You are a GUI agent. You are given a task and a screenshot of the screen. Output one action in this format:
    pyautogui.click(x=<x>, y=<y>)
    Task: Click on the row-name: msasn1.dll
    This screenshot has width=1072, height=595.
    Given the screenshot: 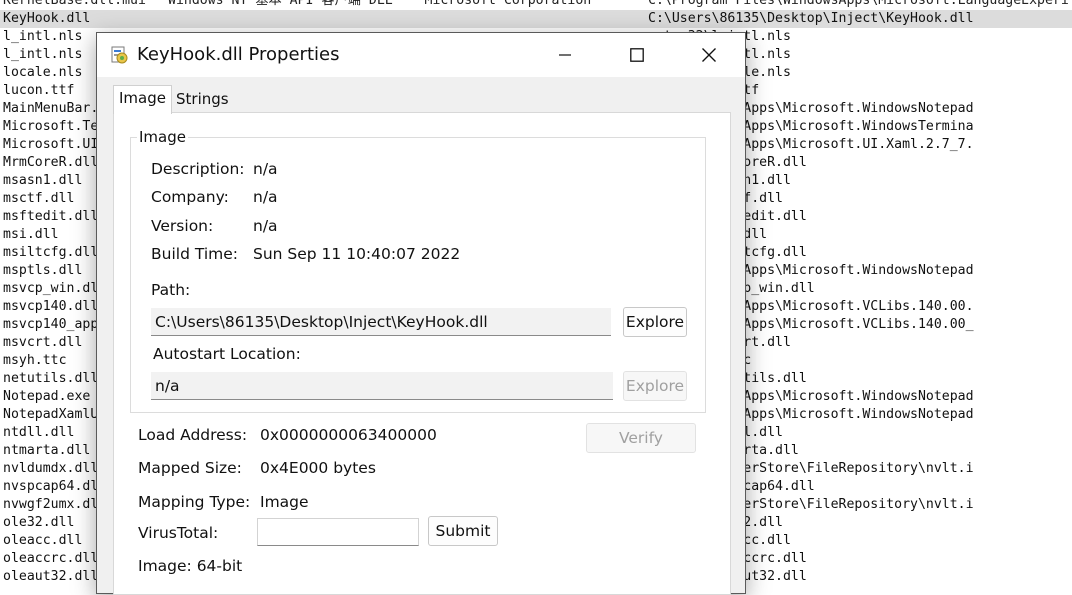 What is the action you would take?
    pyautogui.click(x=43, y=180)
    